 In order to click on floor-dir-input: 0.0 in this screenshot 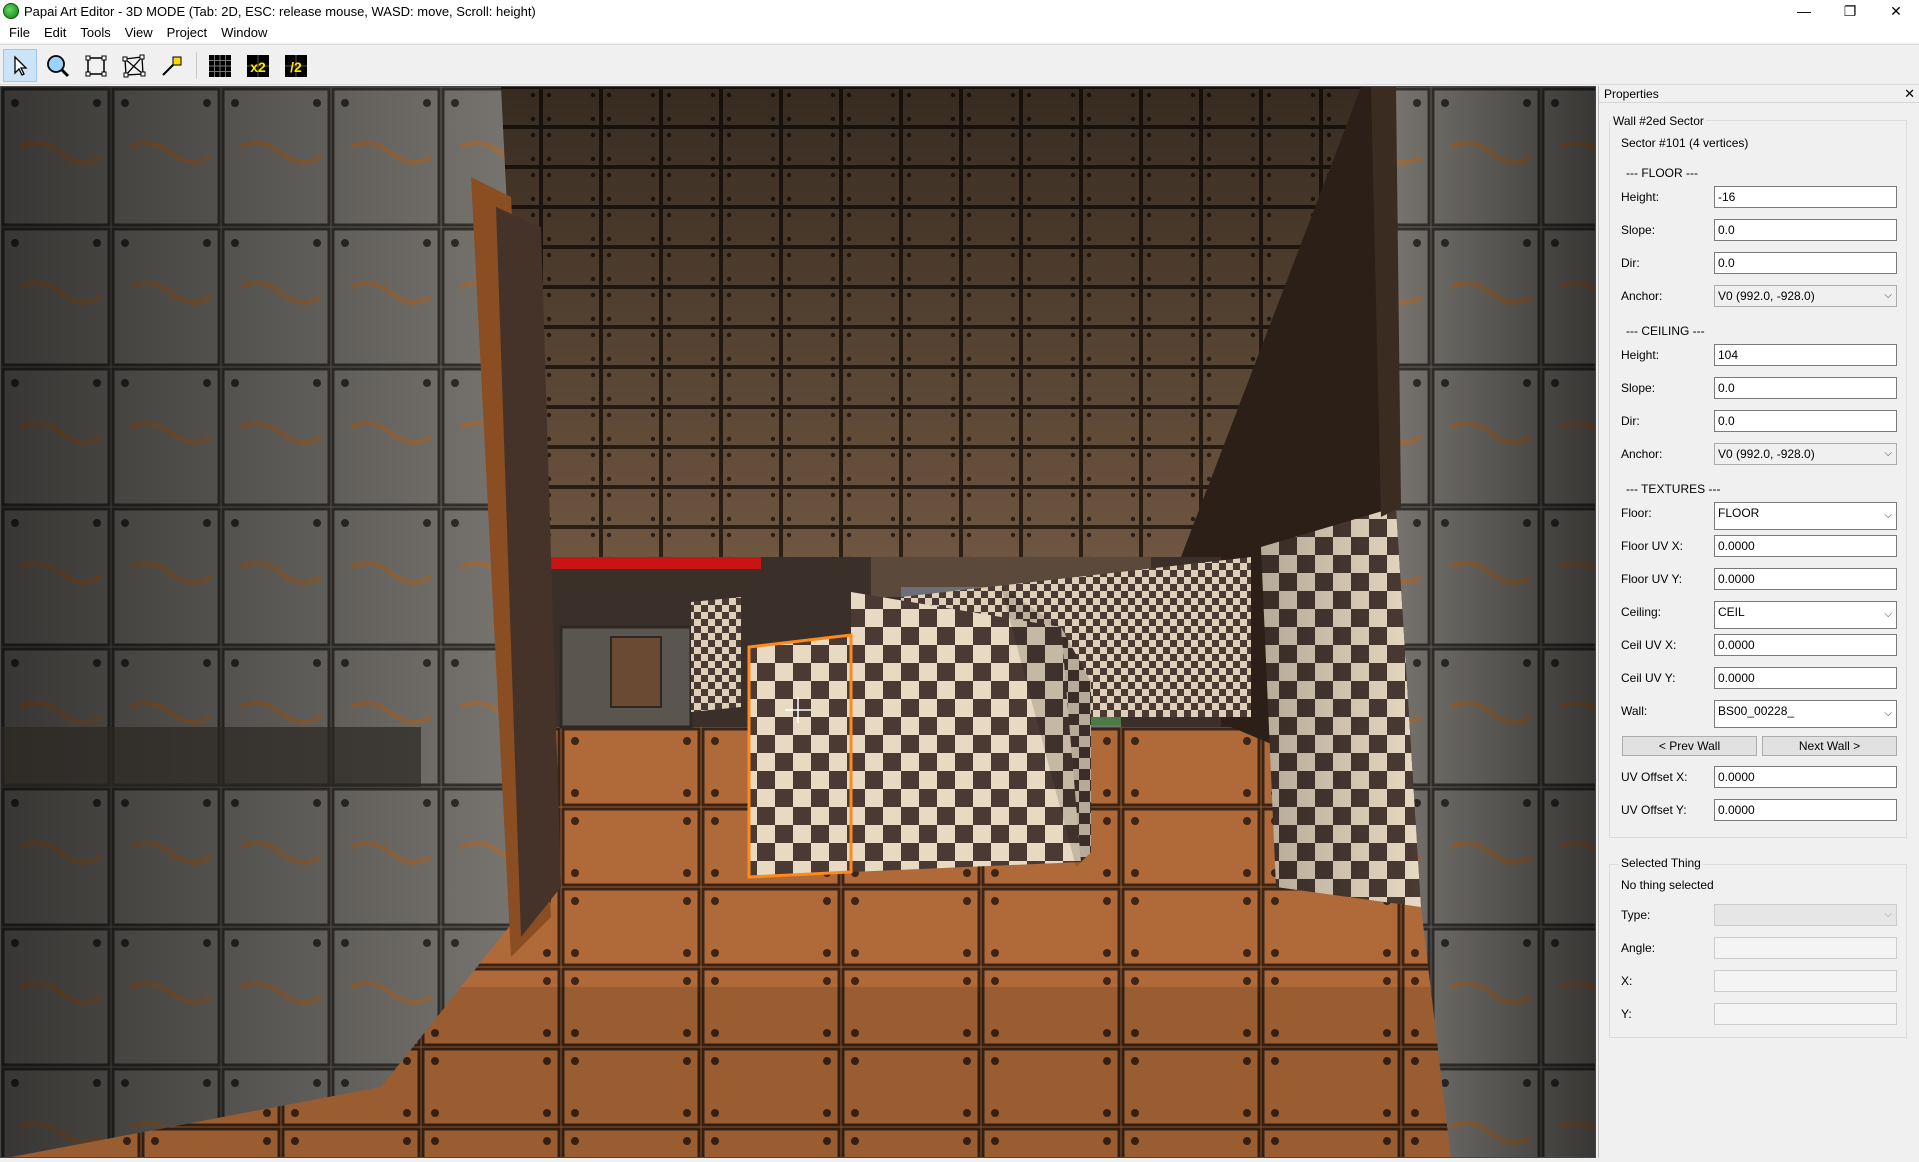, I will do `click(1805, 263)`.